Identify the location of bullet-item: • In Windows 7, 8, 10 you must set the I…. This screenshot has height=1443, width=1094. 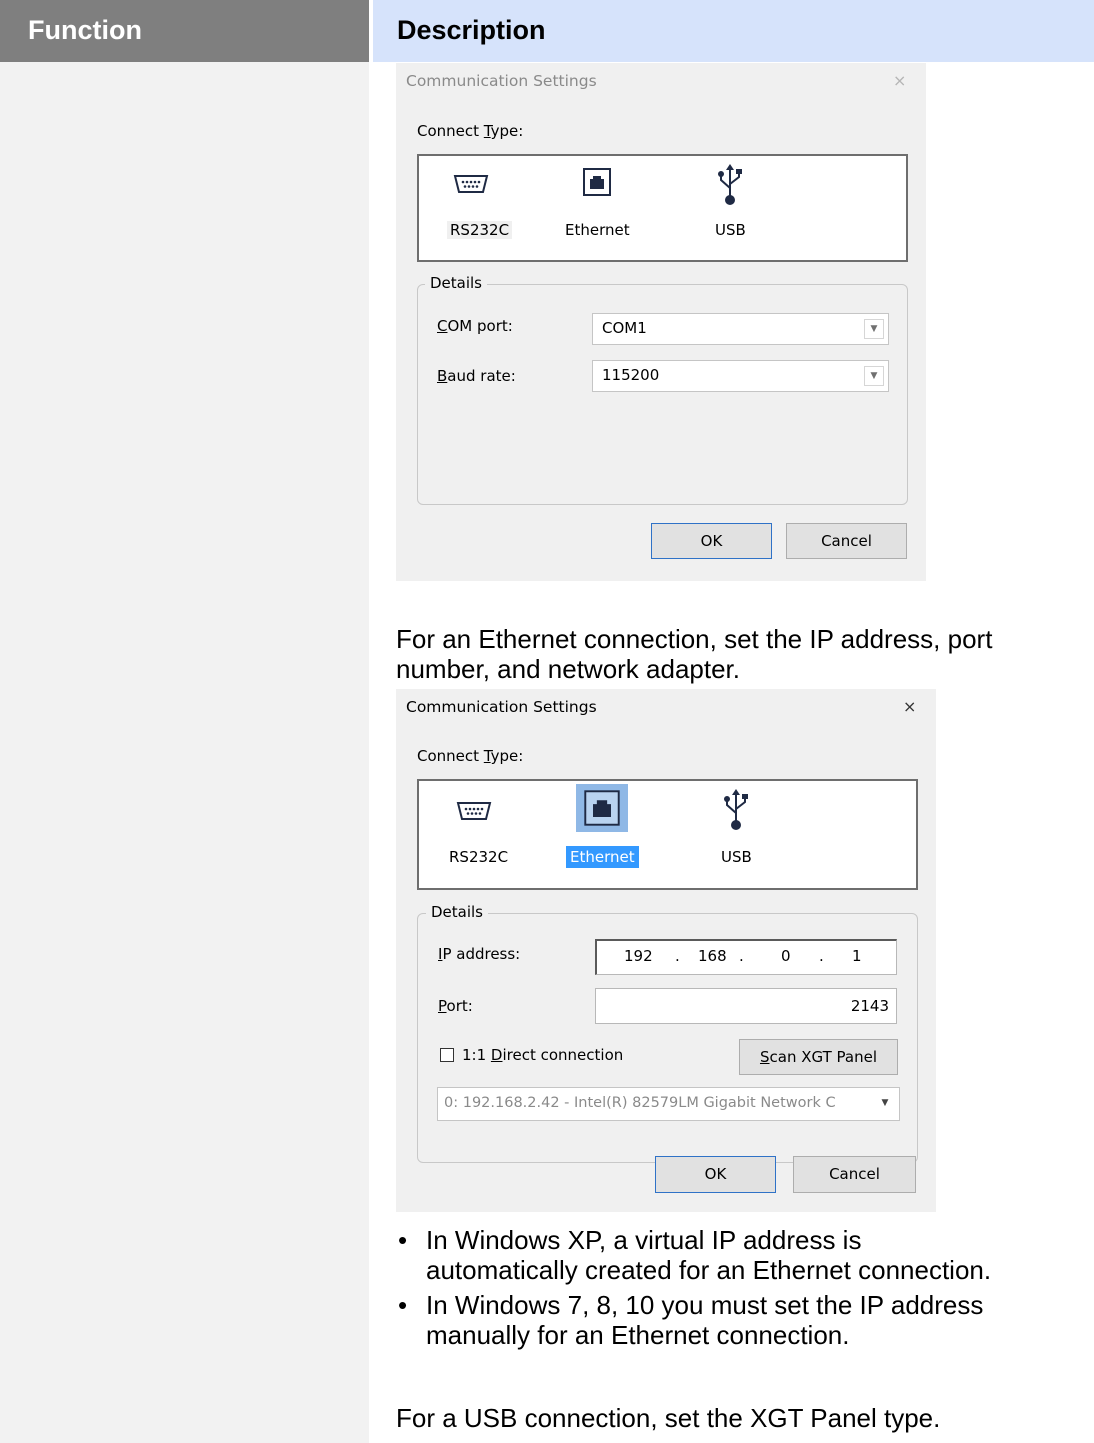
(738, 1320).